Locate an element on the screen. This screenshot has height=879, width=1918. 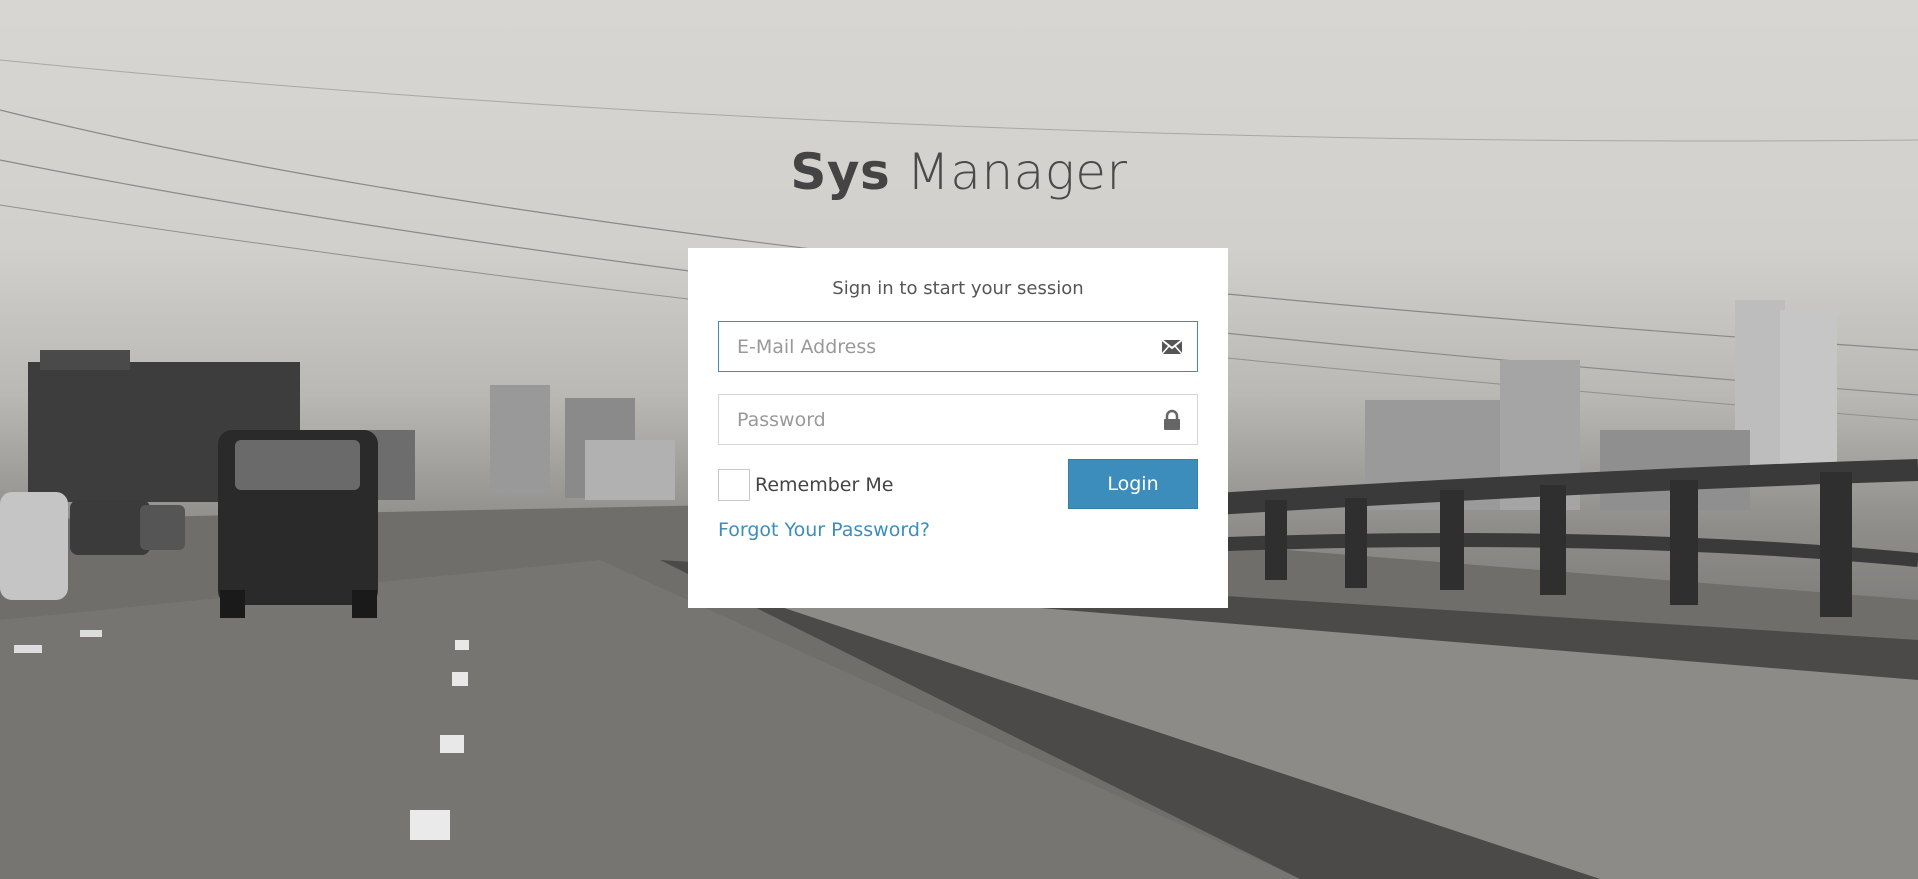
logo-bold: Sys is located at coordinates (840, 172).